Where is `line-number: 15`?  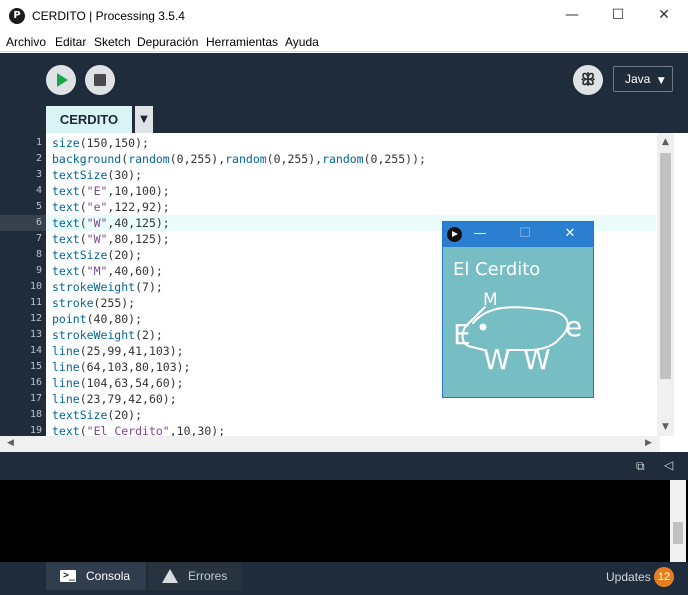 line-number: 15 is located at coordinates (35, 366).